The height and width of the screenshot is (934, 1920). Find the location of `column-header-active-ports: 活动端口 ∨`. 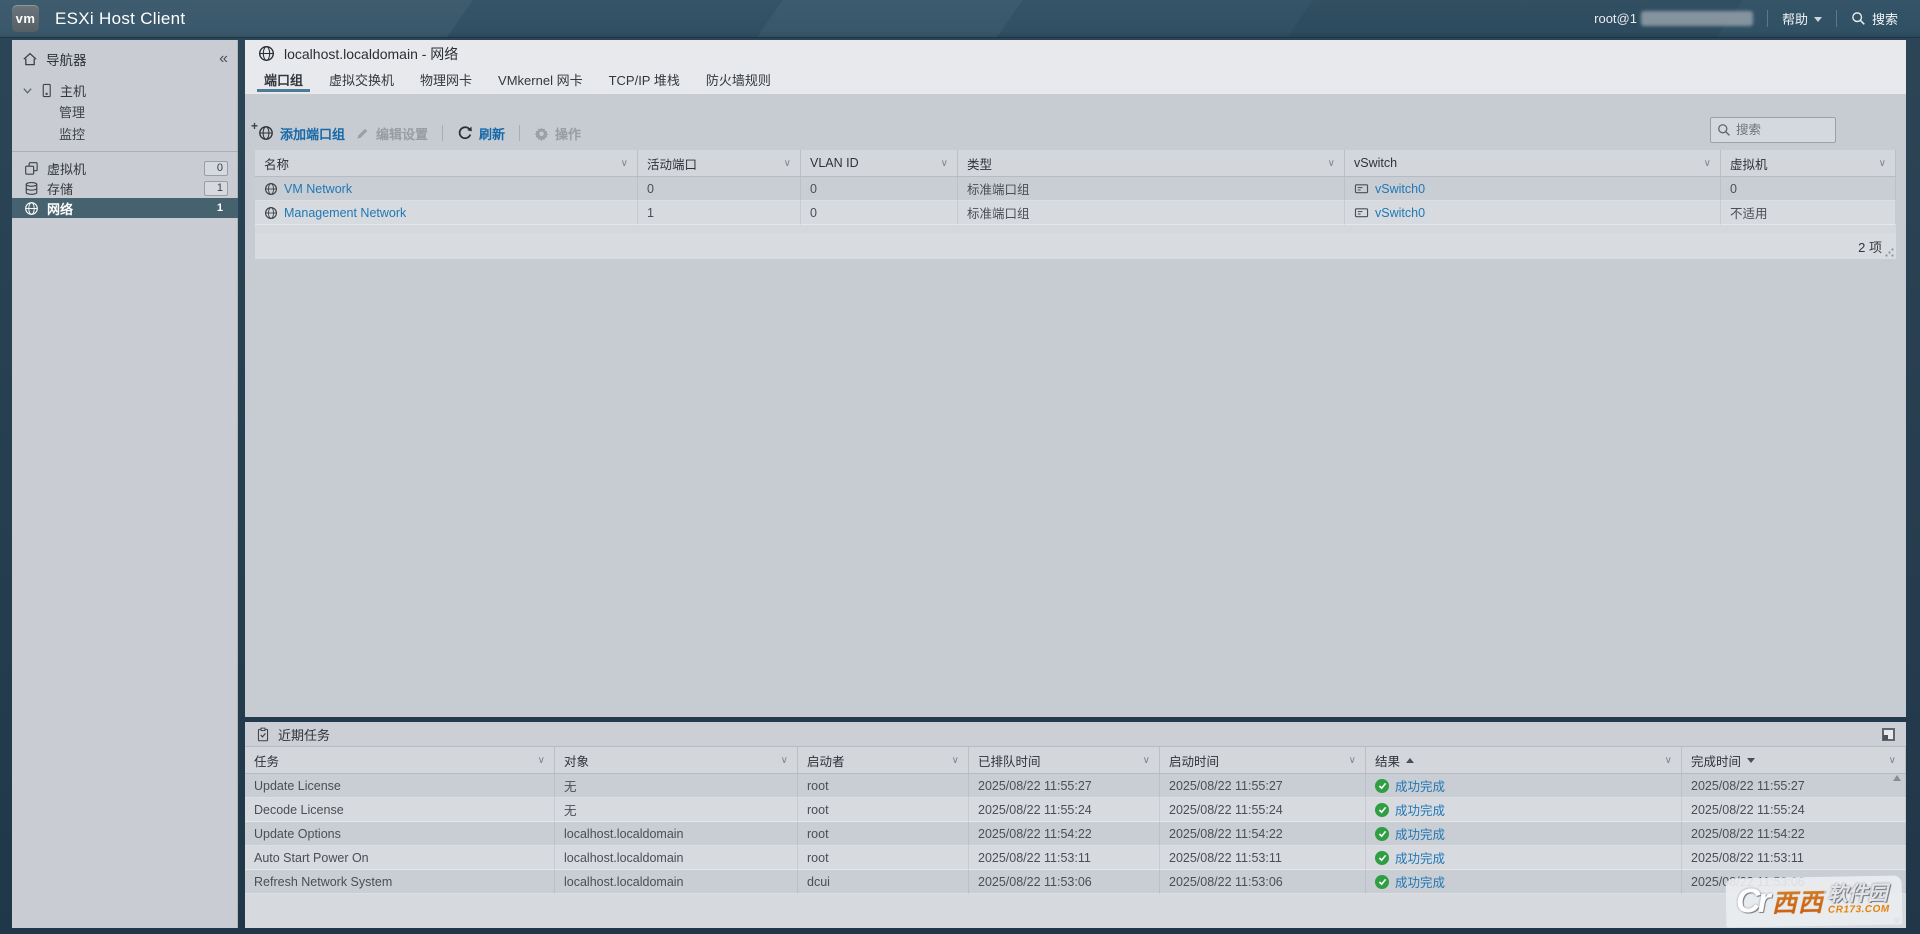

column-header-active-ports: 活动端口 ∨ is located at coordinates (719, 163).